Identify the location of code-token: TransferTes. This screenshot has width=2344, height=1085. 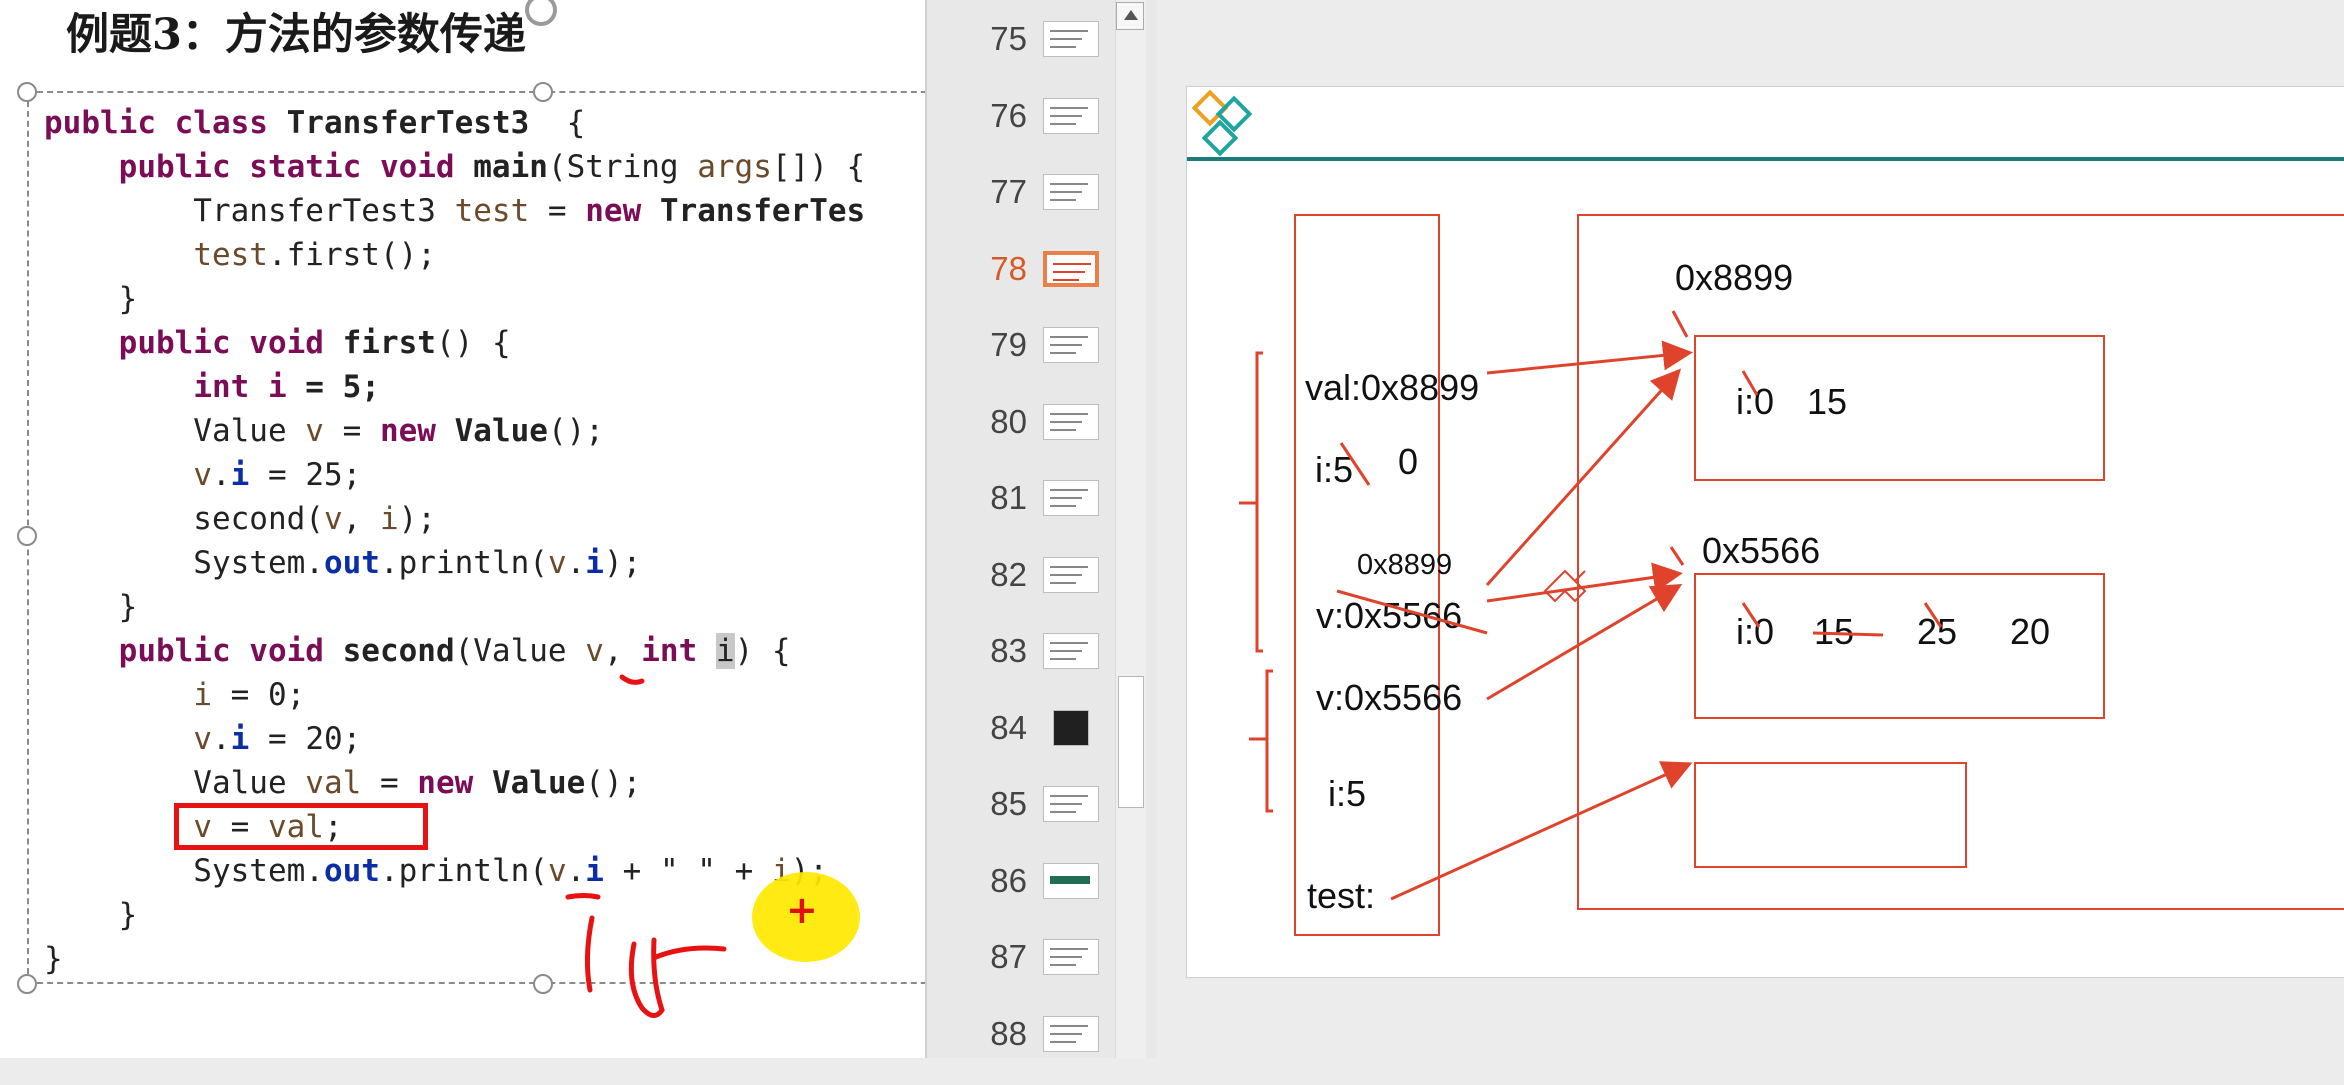
(762, 211).